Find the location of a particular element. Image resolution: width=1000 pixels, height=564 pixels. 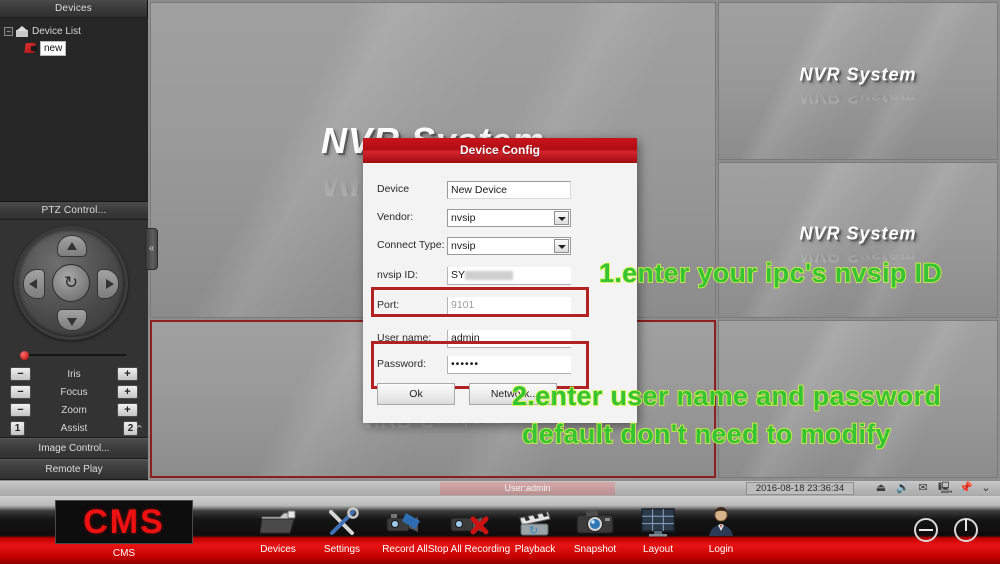

field-row-vendor: Vendor: nvsip is located at coordinates (500, 217).